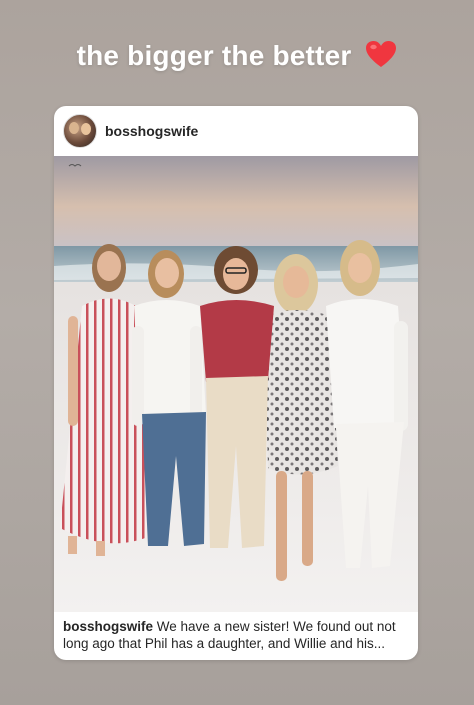 Image resolution: width=474 pixels, height=705 pixels. I want to click on heart-icon, so click(381, 57).